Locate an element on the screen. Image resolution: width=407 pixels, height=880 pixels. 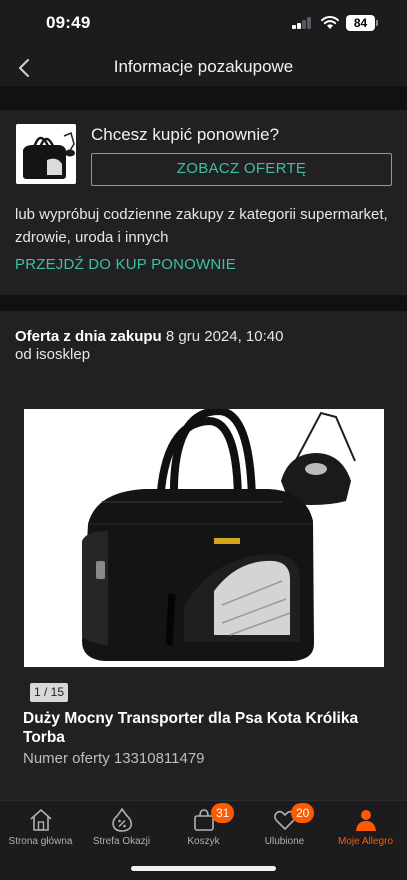
status-bar: 09:49 84 is located at coordinates (203, 25).